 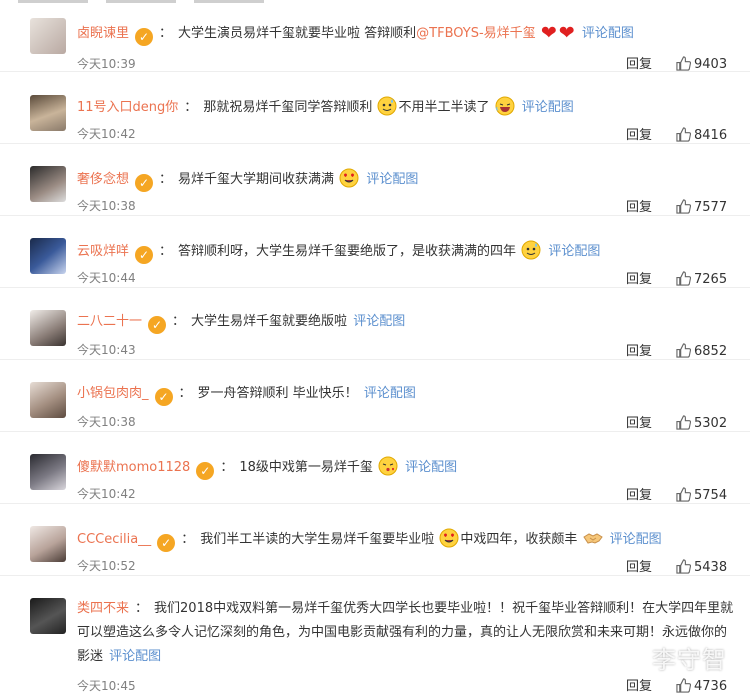 I want to click on watermark: 李守智, so click(x=689, y=660).